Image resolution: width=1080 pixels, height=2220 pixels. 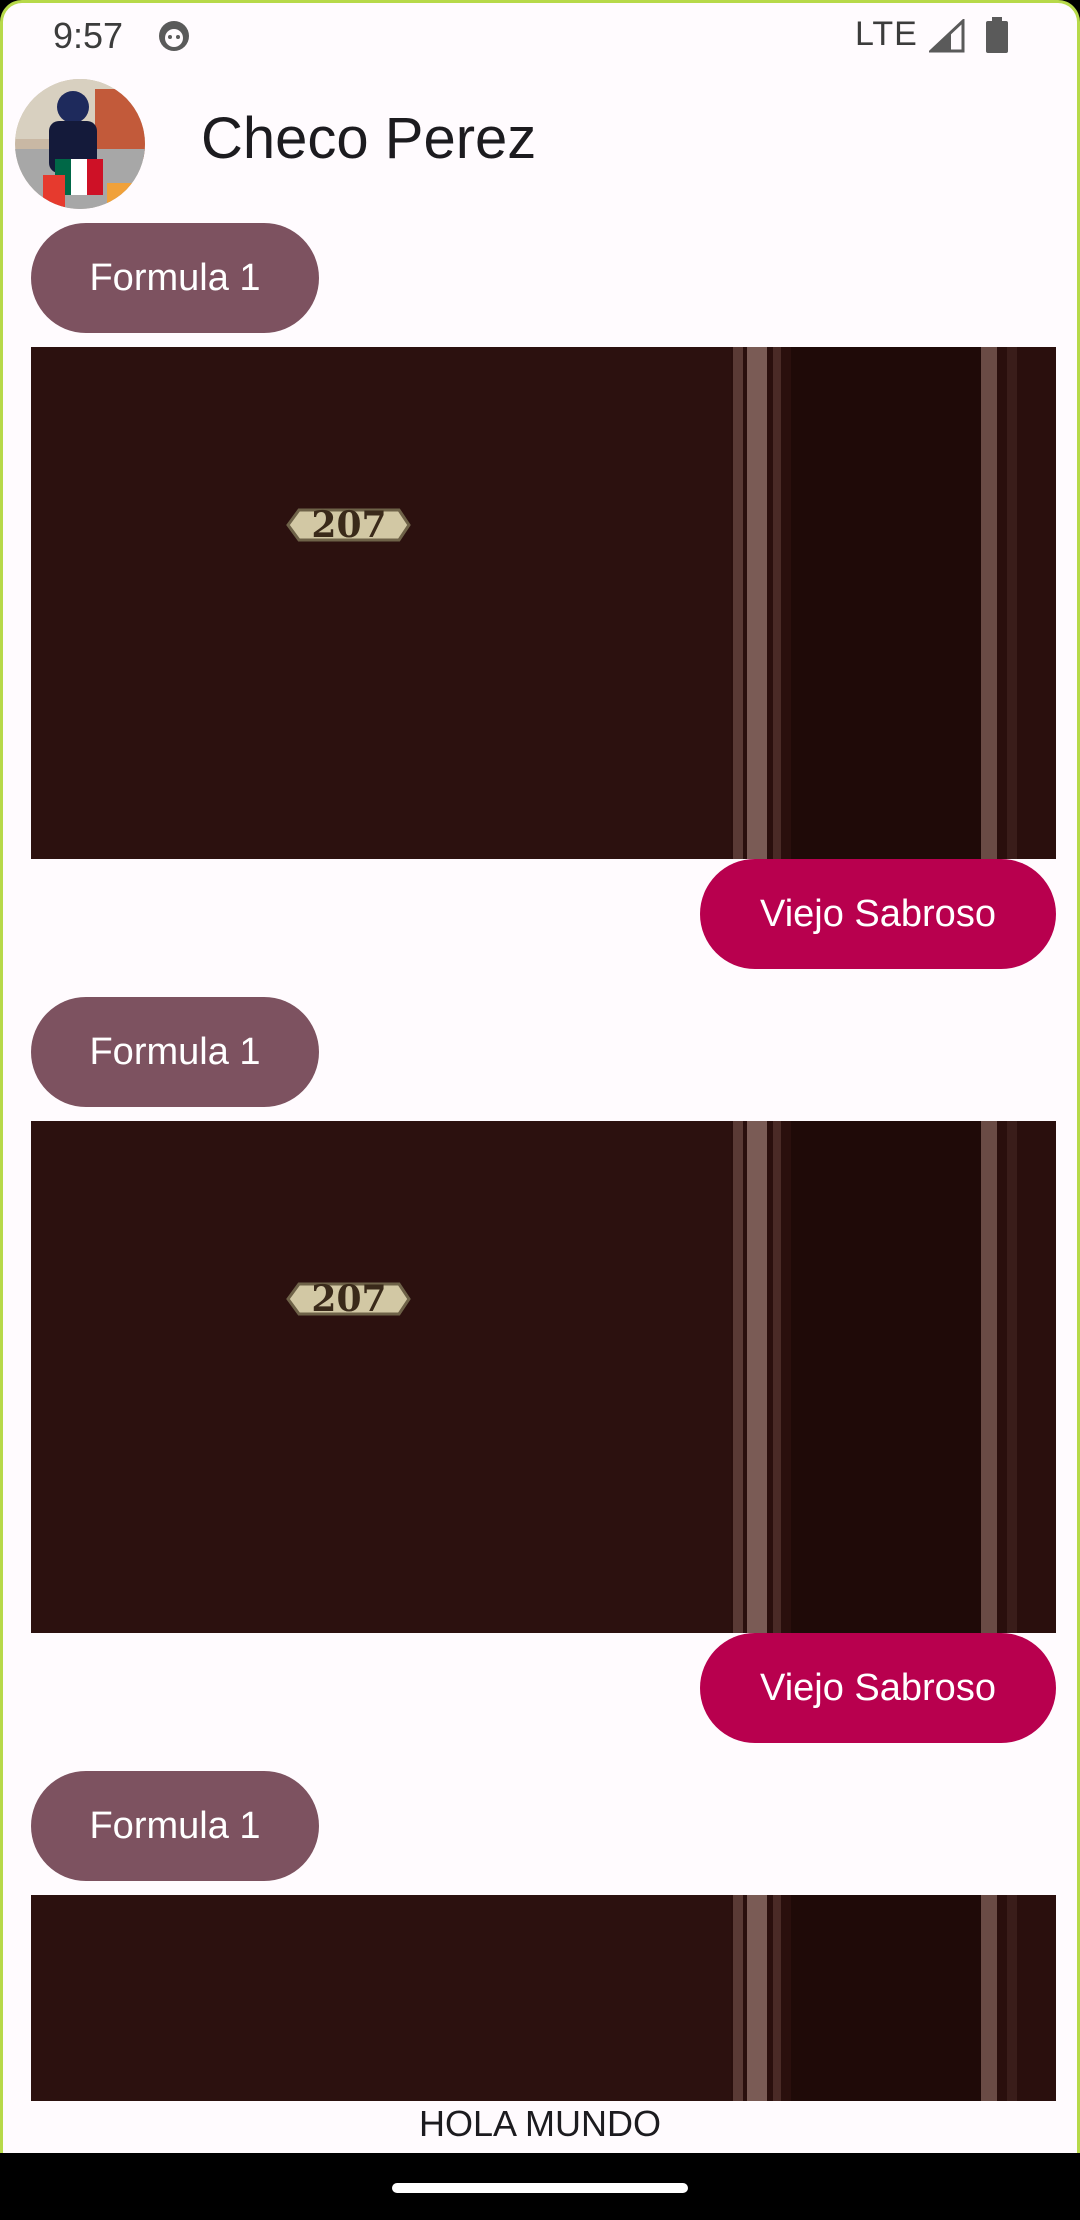 I want to click on signal-icon, so click(x=947, y=36).